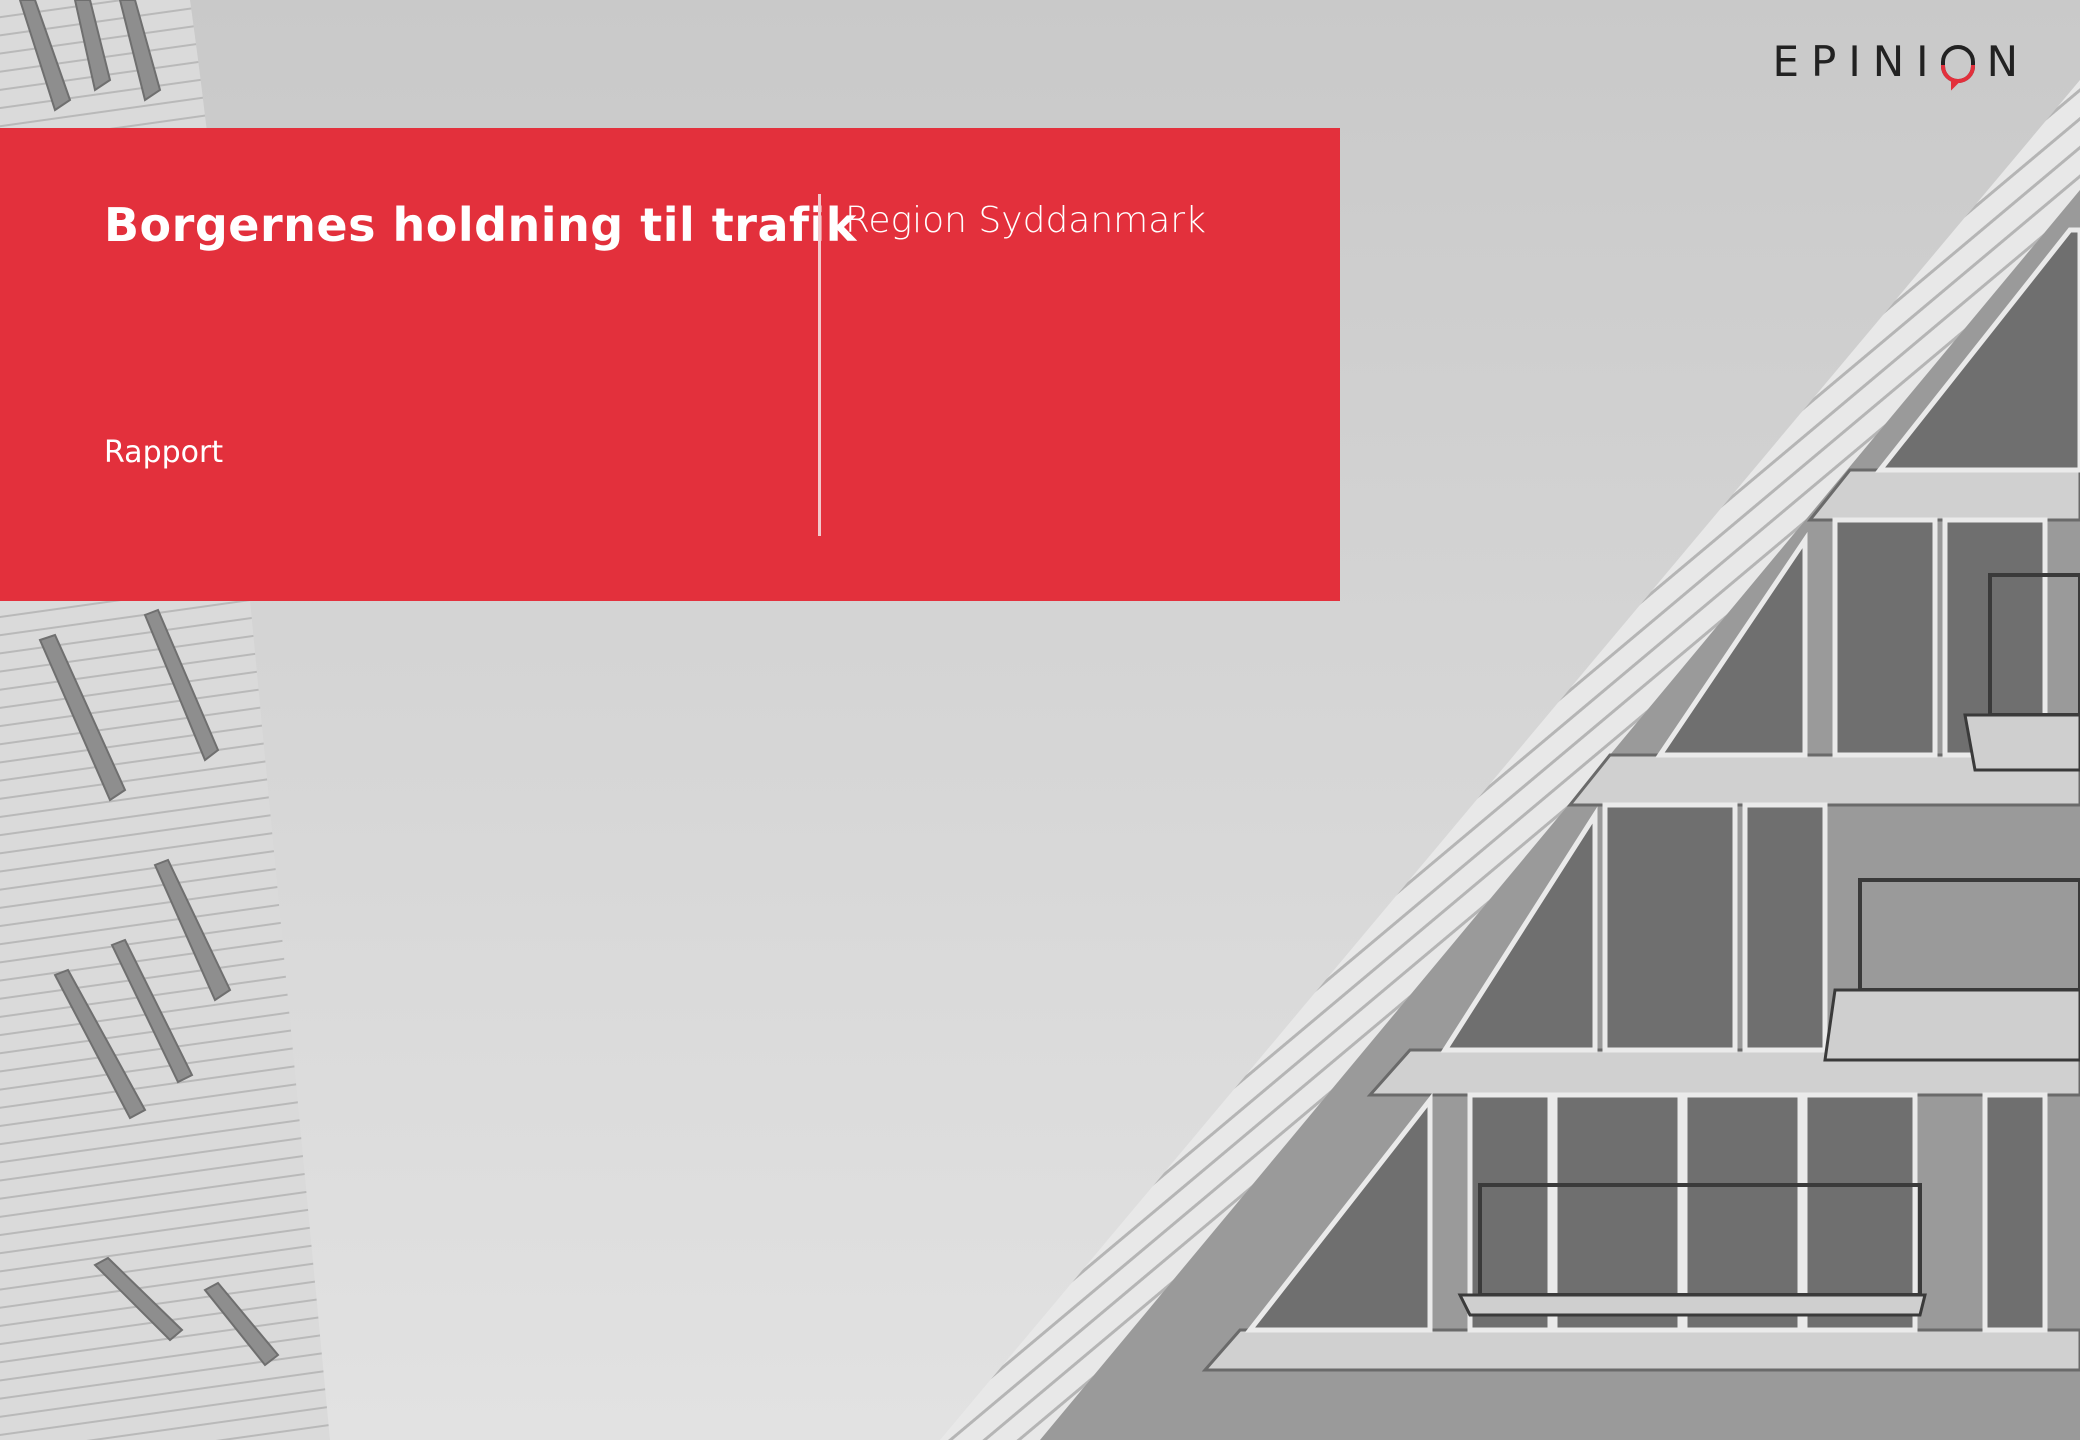 The height and width of the screenshot is (1440, 2080). What do you see at coordinates (819, 365) in the screenshot?
I see `panel-divider` at bounding box center [819, 365].